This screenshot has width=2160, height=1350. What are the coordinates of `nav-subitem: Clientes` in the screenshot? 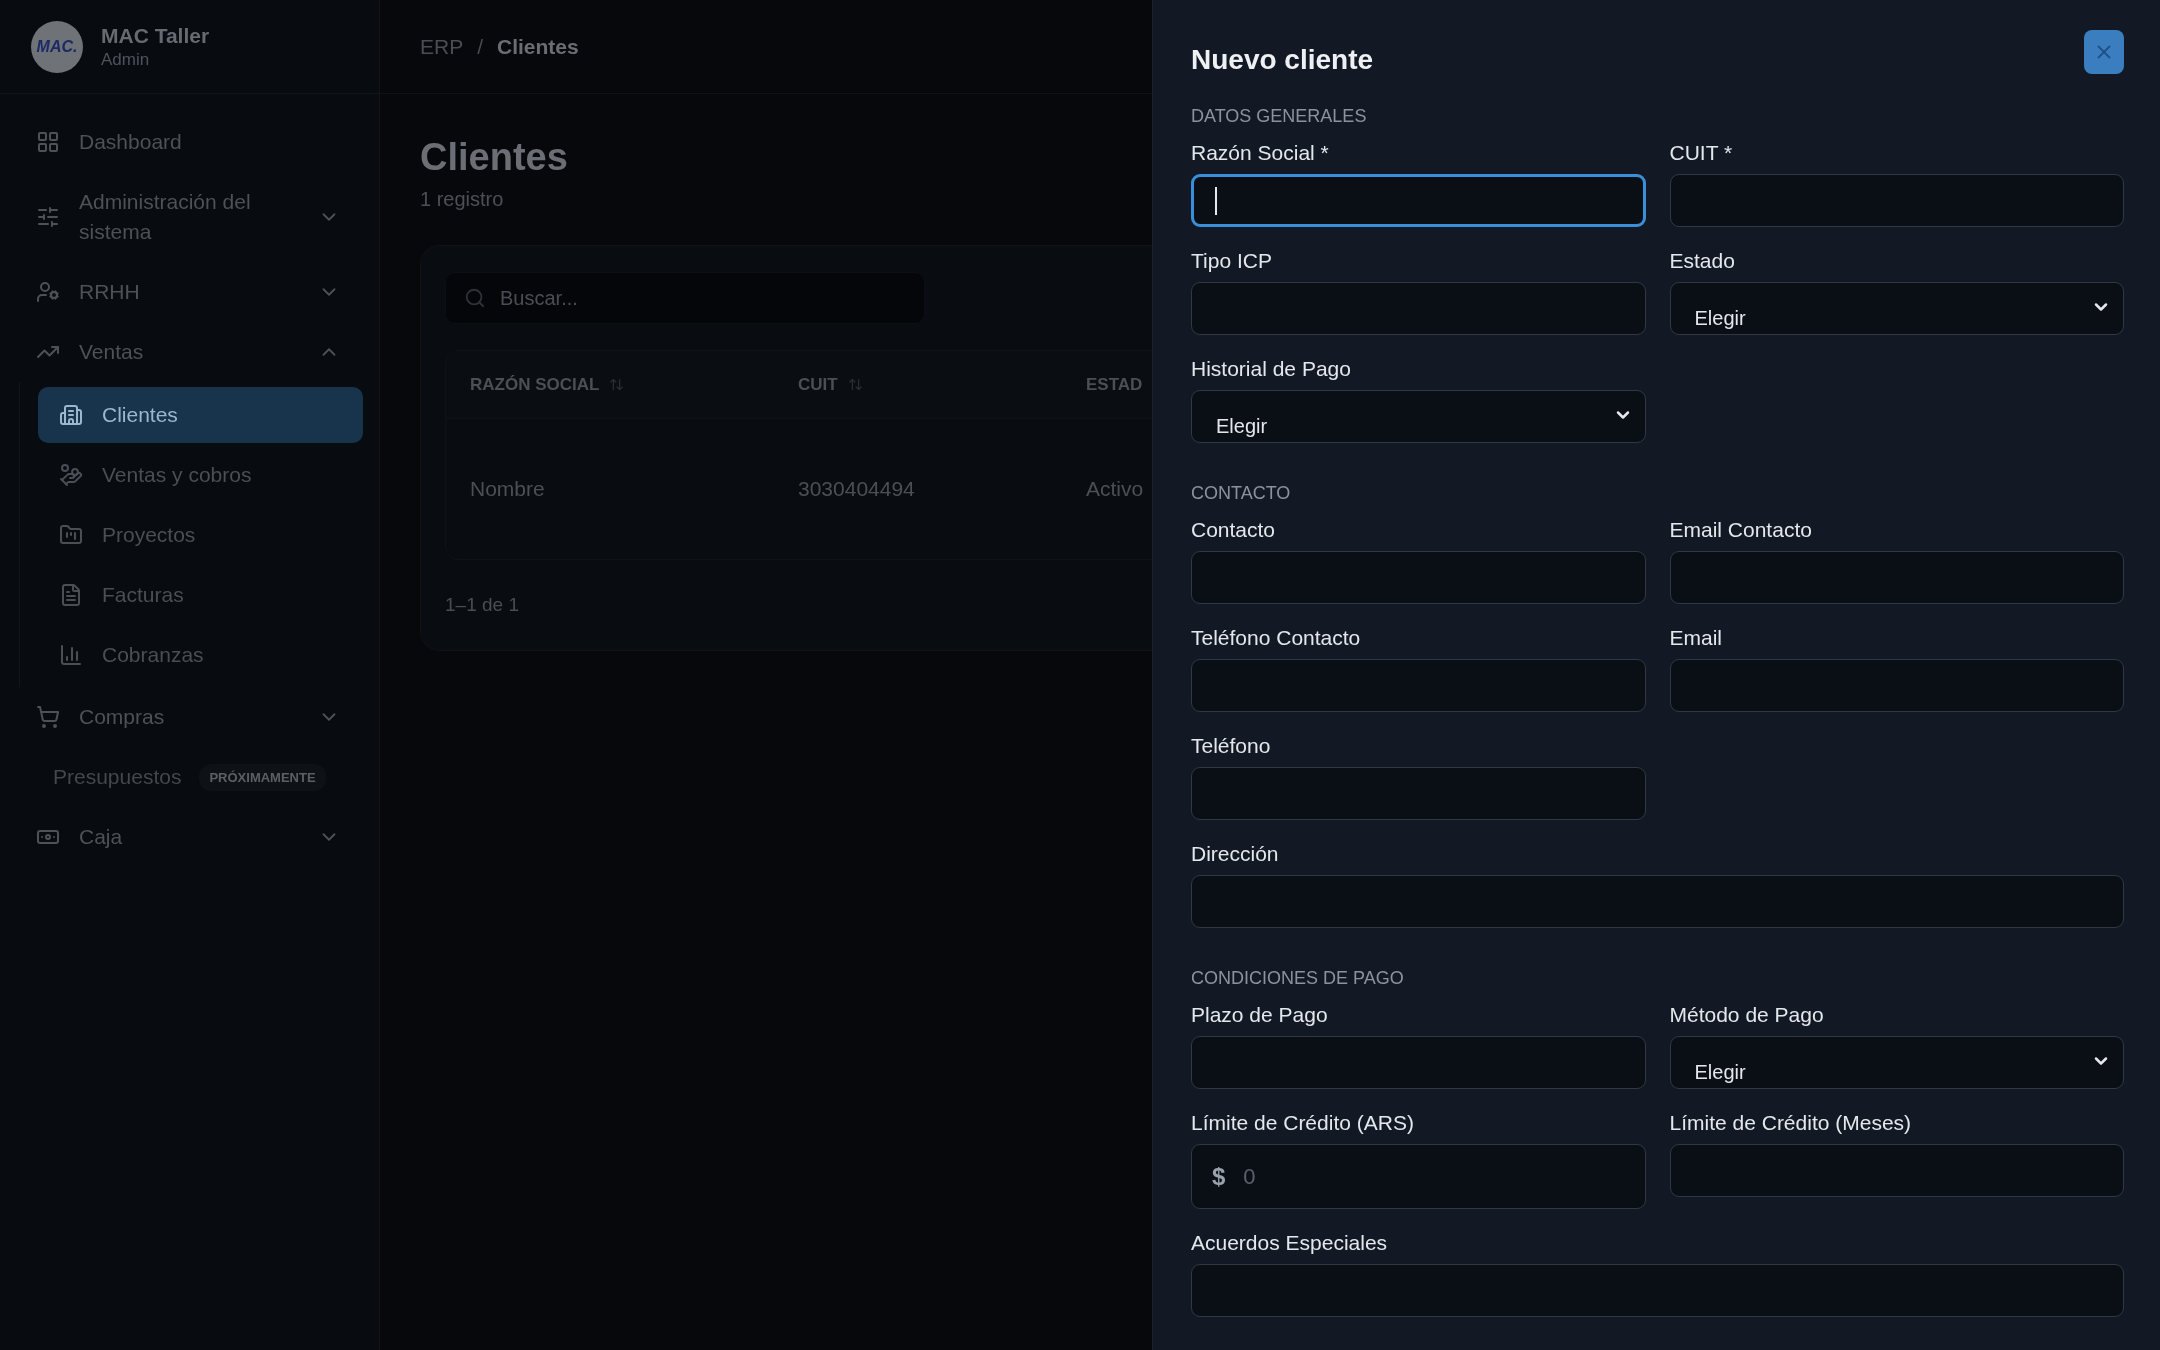 It's located at (200, 415).